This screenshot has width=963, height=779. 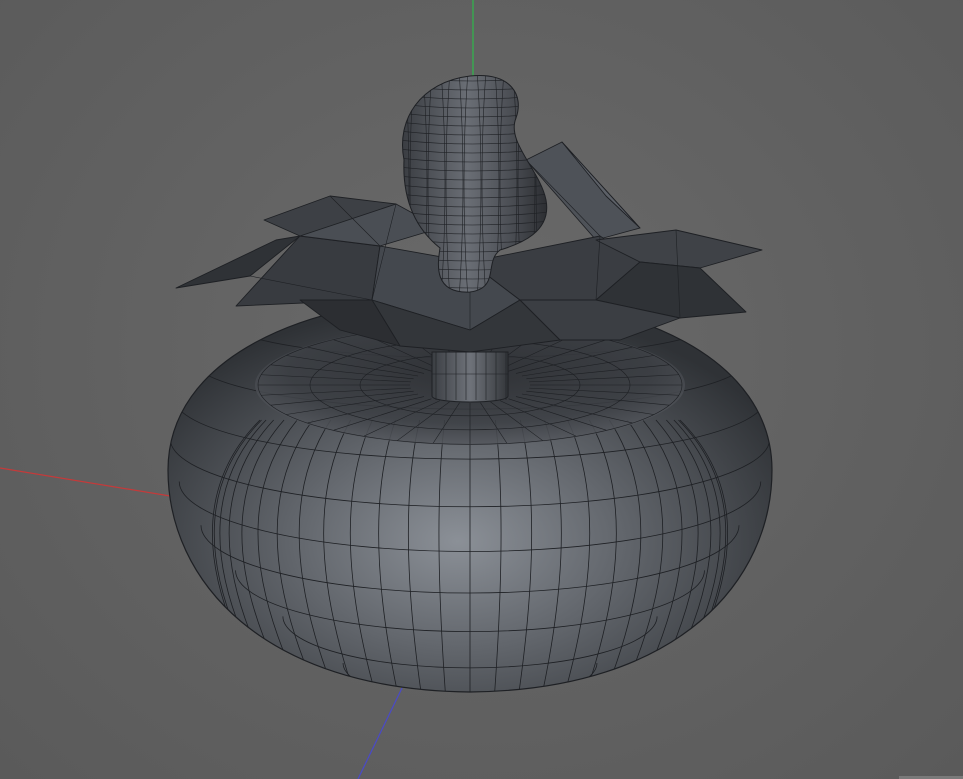 What do you see at coordinates (470, 377) in the screenshot?
I see `connector-cylinder` at bounding box center [470, 377].